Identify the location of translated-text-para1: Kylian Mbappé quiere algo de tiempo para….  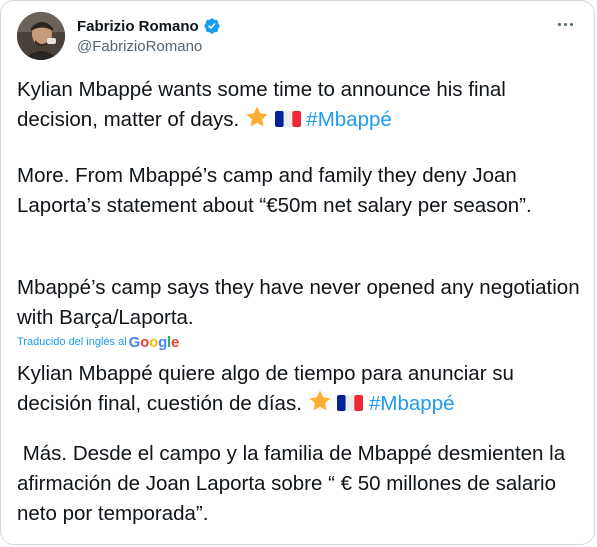
(298, 390).